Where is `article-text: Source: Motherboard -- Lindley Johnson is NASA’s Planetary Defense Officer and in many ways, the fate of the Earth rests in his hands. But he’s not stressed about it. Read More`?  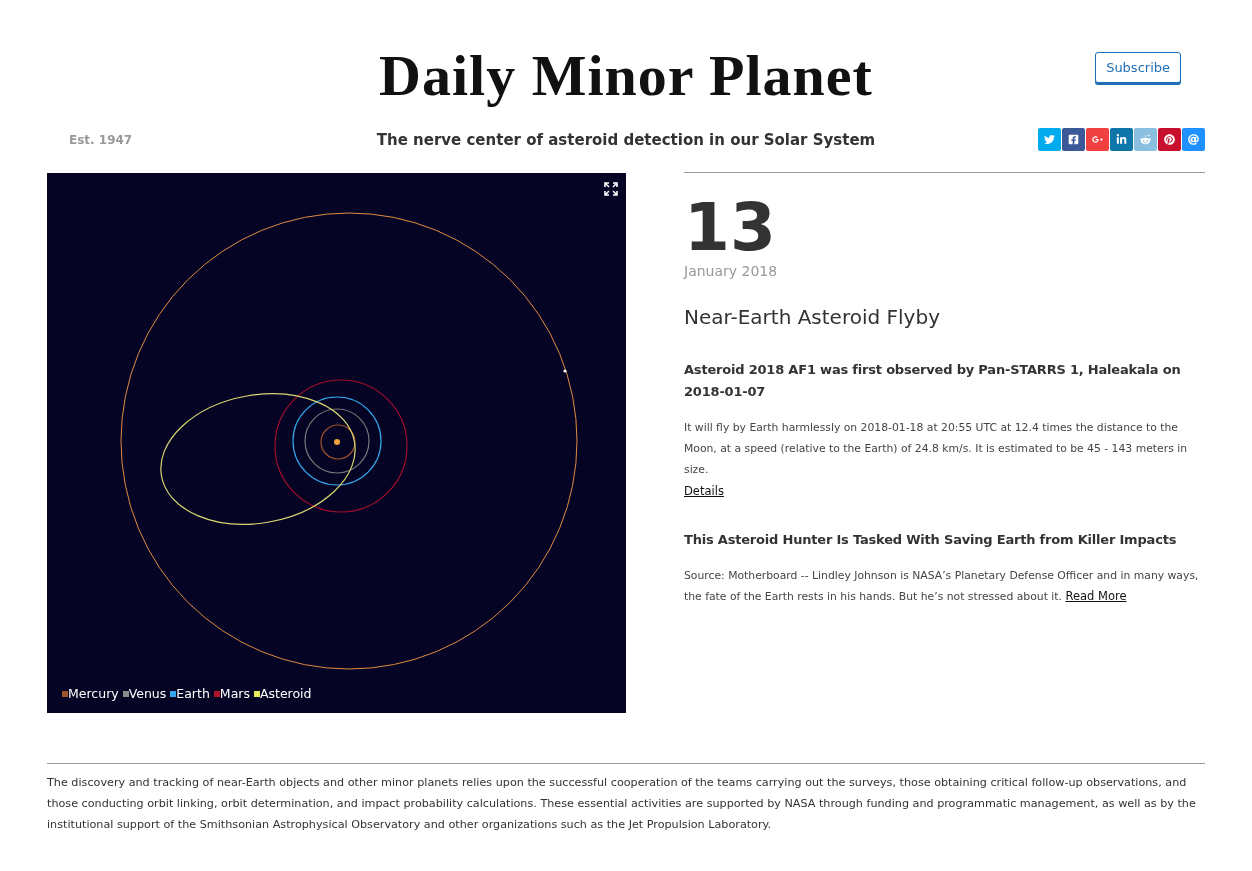
article-text: Source: Motherboard -- Lindley Johnson is NASA’s Planetary Defense Officer and in many ways, the fate of the Earth rests in his hands. But he’s not stressed about it. Read More is located at coordinates (942, 586).